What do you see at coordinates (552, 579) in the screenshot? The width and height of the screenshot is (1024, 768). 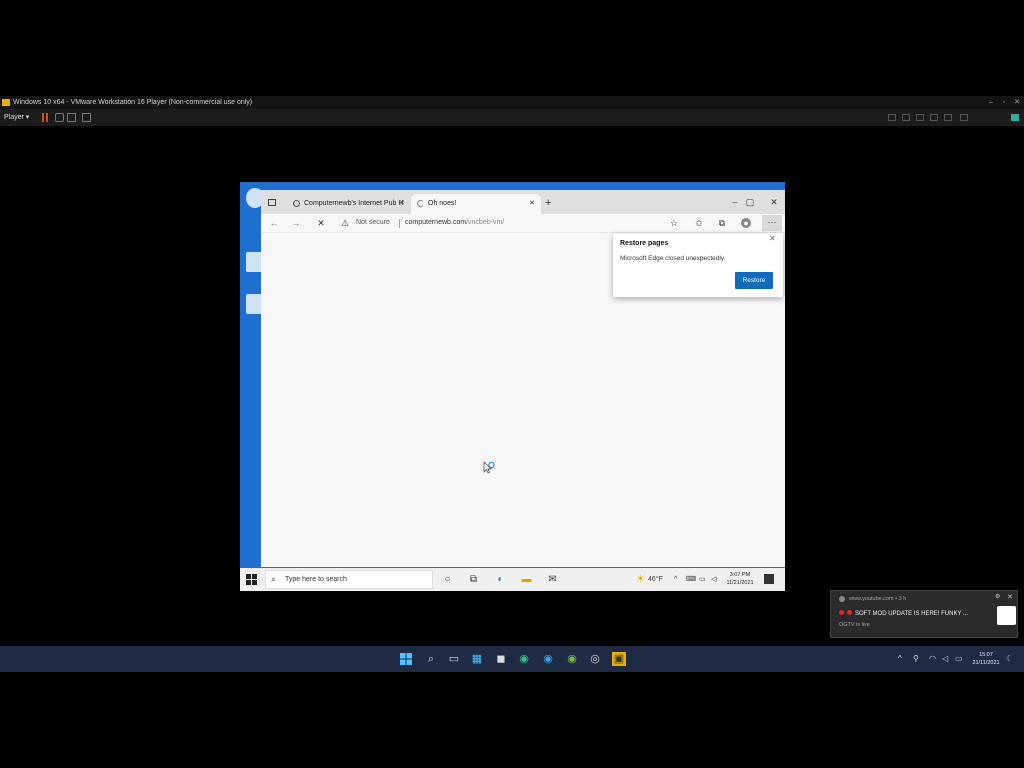 I see `mail-icon: ✉` at bounding box center [552, 579].